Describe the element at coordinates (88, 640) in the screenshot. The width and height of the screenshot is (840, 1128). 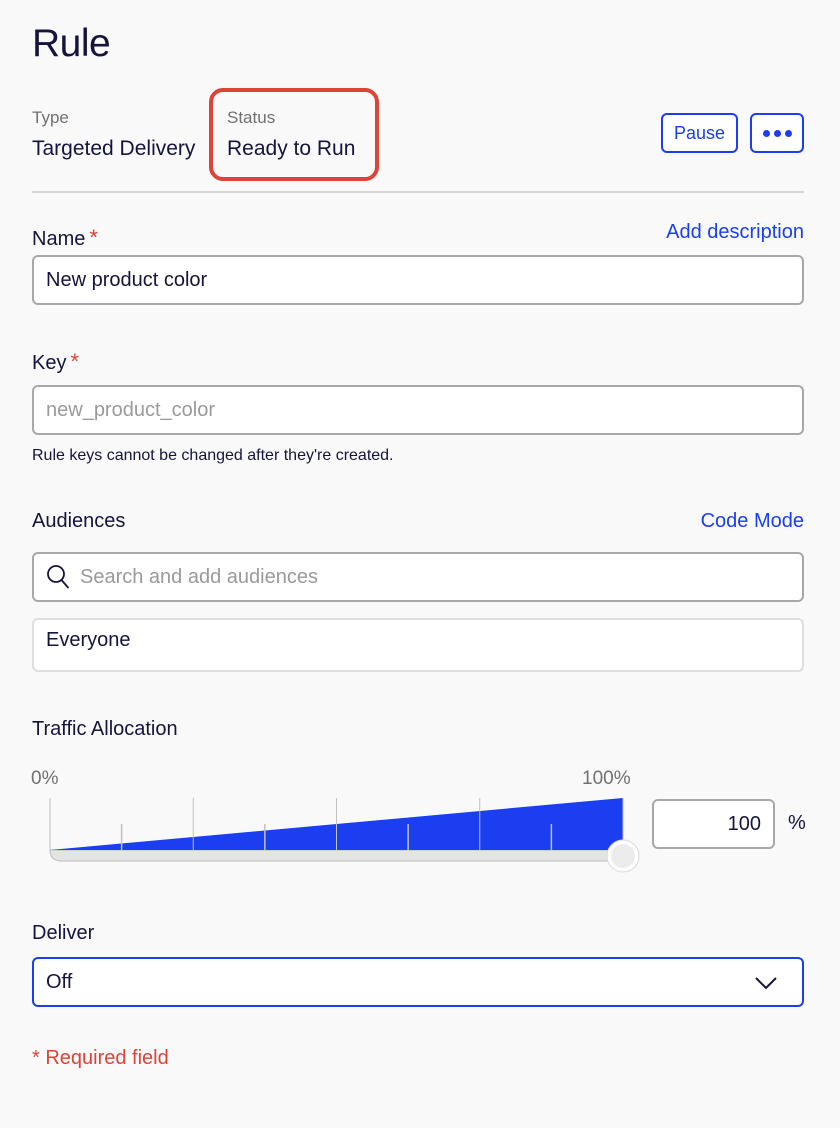
I see `audience-everyone: Everyone` at that location.